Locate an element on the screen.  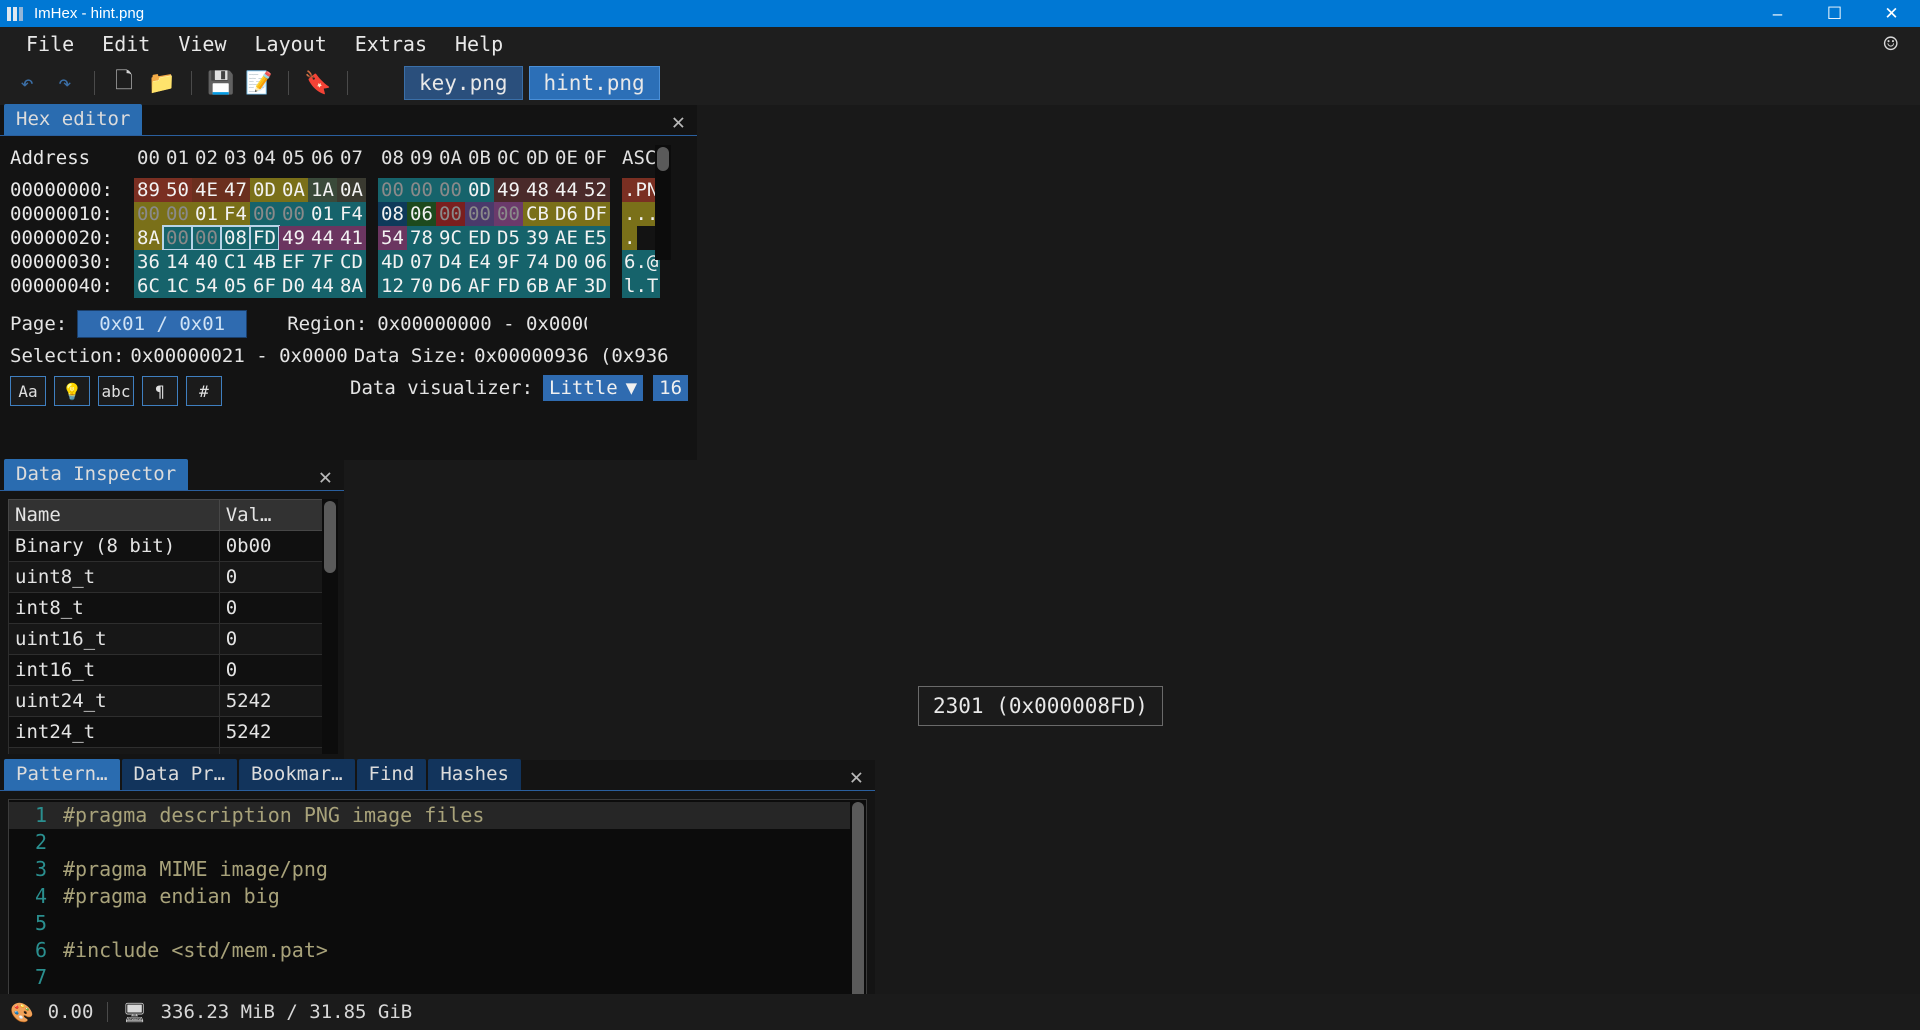
ascii-toggle-icon: abc is located at coordinates (116, 391).